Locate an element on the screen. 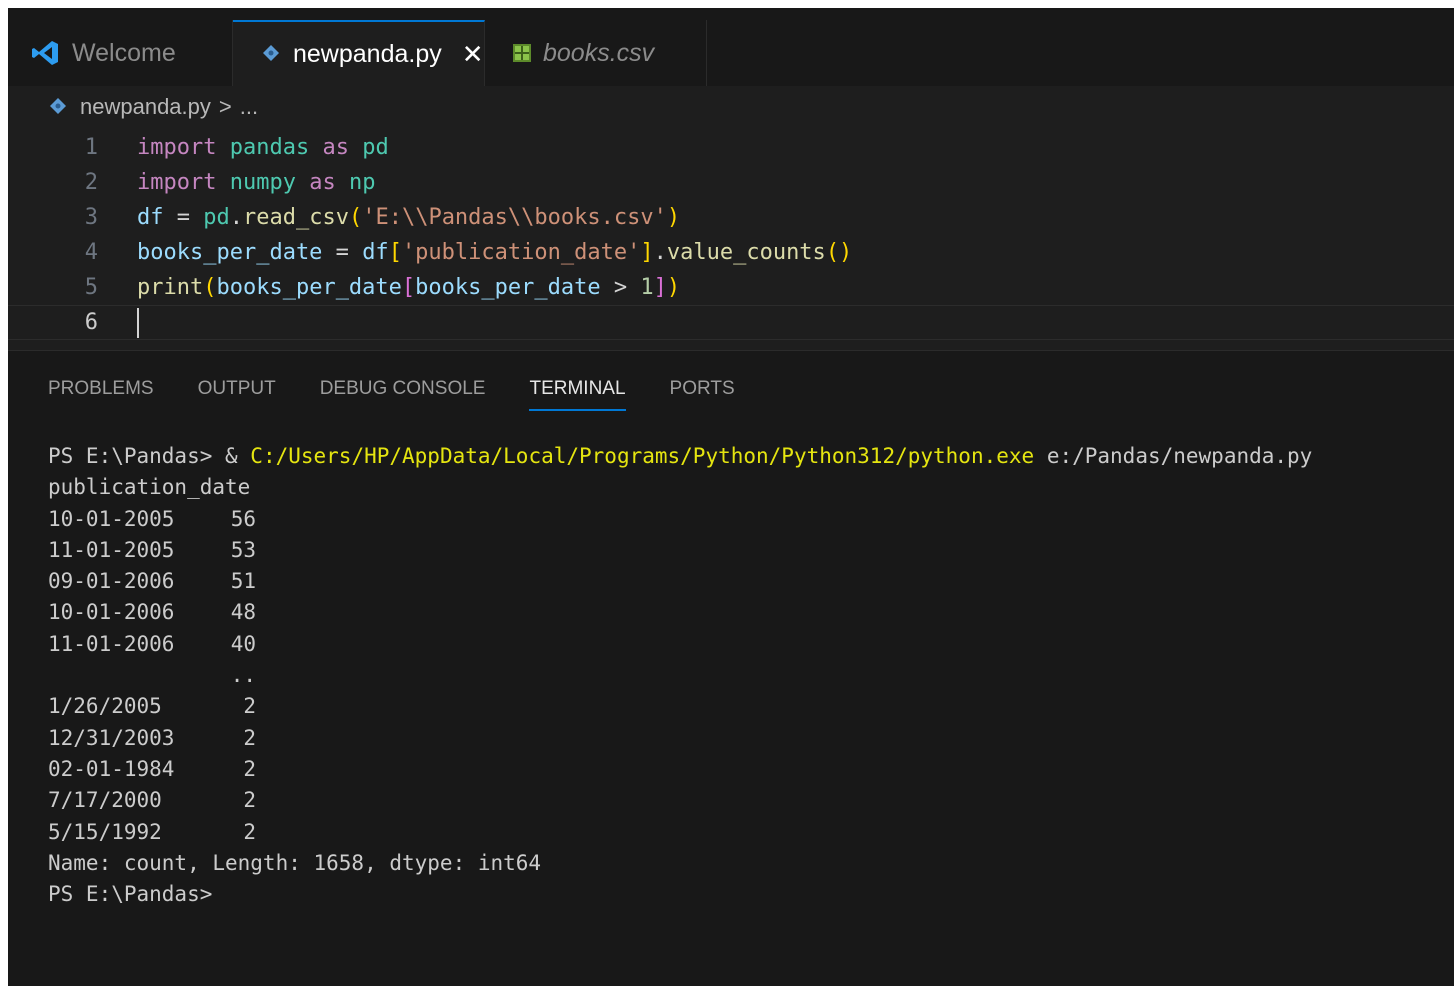  terminal-row-date: 10-01-2005 is located at coordinates (111, 518).